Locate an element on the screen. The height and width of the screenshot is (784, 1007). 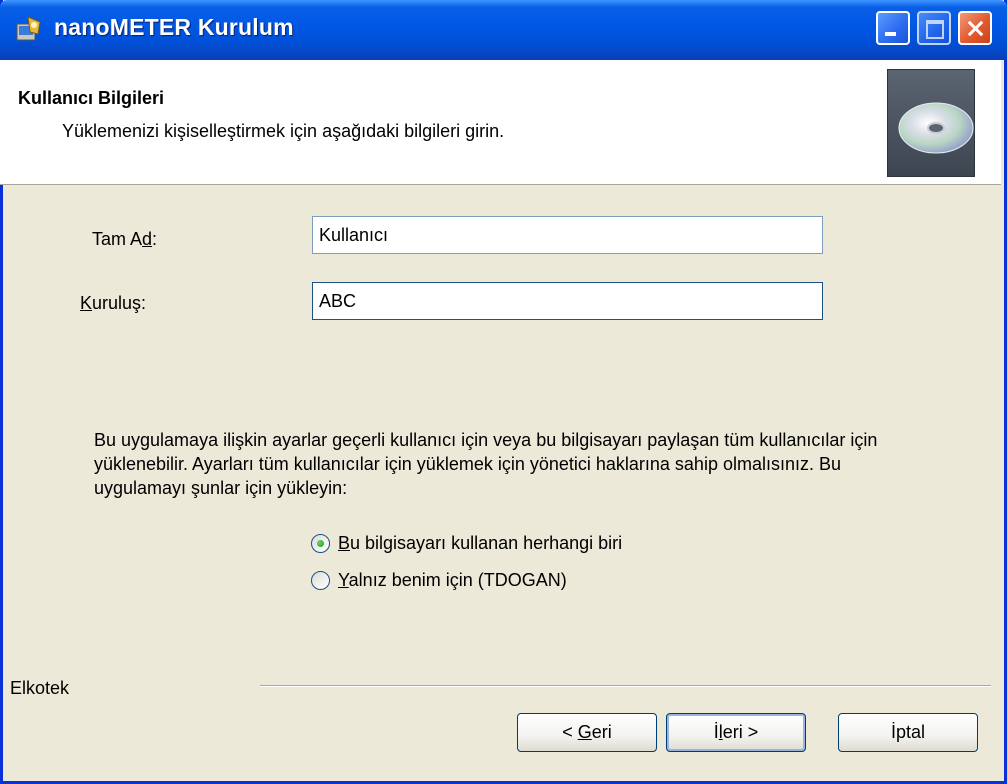
footer-divider is located at coordinates (625, 686).